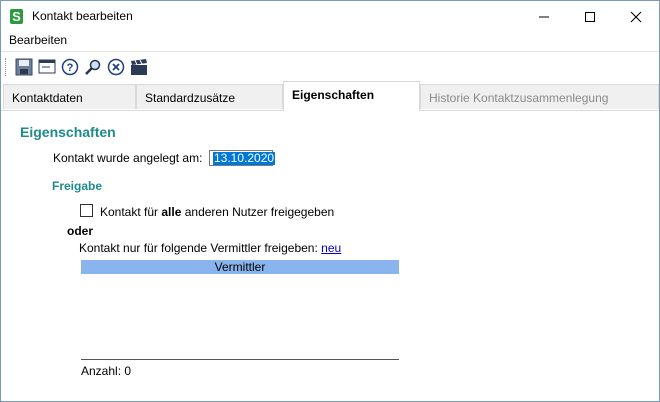 The width and height of the screenshot is (660, 402). What do you see at coordinates (171, 212) in the screenshot?
I see `share-all-bold: alle` at bounding box center [171, 212].